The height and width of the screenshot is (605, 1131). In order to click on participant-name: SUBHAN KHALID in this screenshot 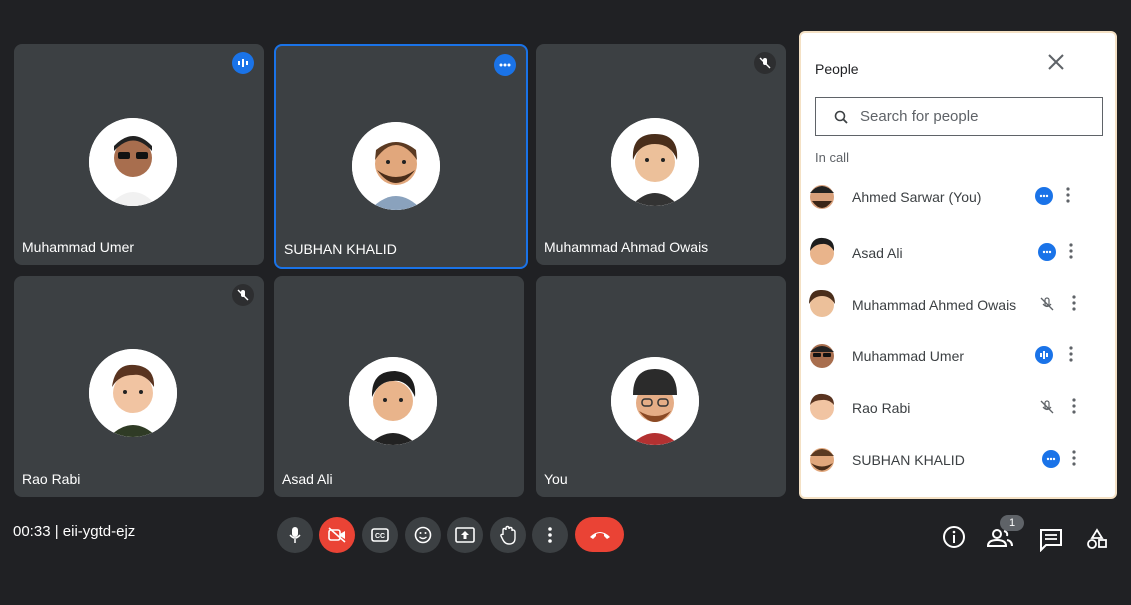, I will do `click(340, 249)`.